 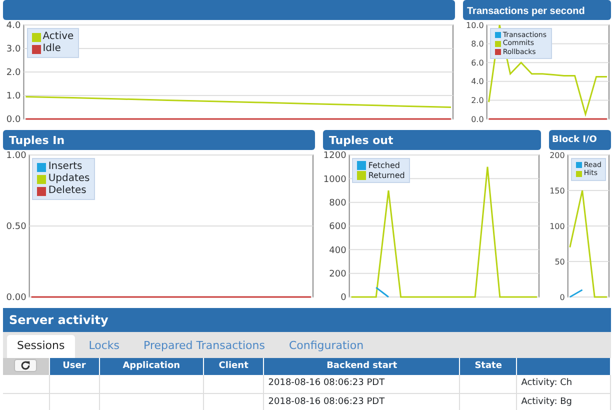 What do you see at coordinates (432, 140) in the screenshot?
I see `panel-title: Tuples out` at bounding box center [432, 140].